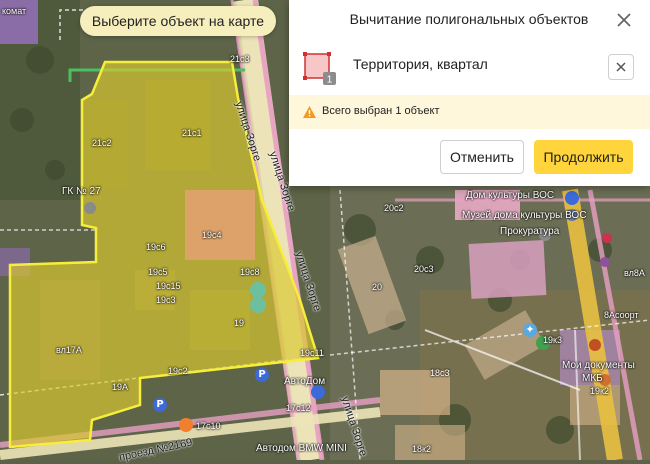 Image resolution: width=650 pixels, height=464 pixels. What do you see at coordinates (634, 273) in the screenshot?
I see `map-label-vl8a: вл8А` at bounding box center [634, 273].